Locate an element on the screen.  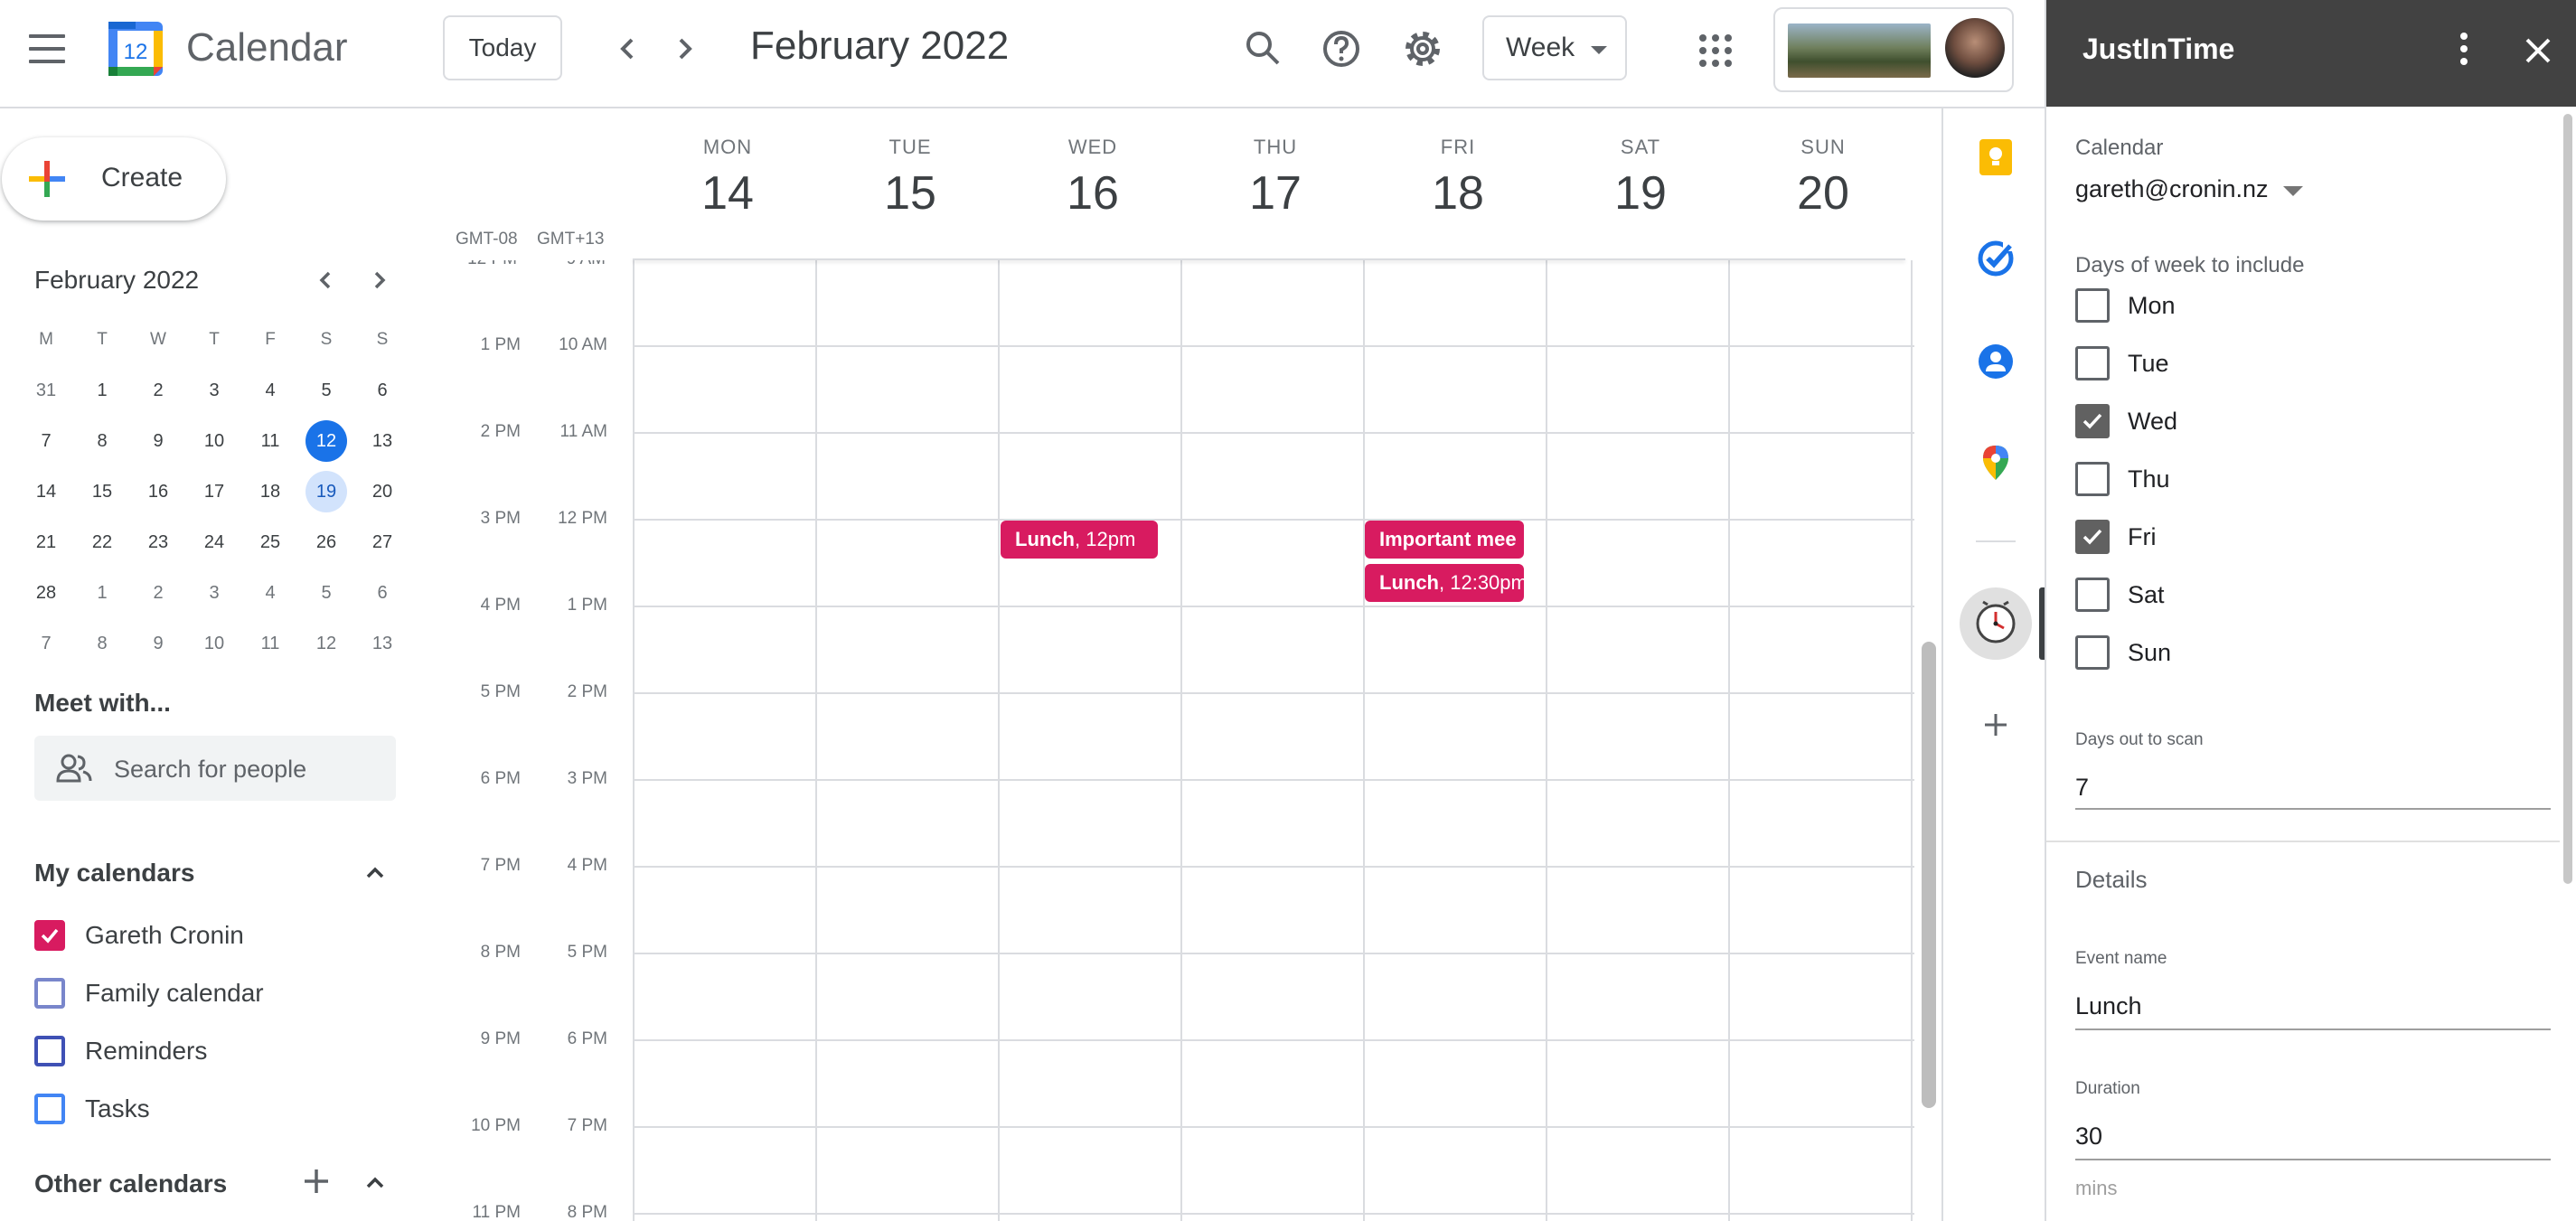
mini-day: 19 is located at coordinates (326, 491).